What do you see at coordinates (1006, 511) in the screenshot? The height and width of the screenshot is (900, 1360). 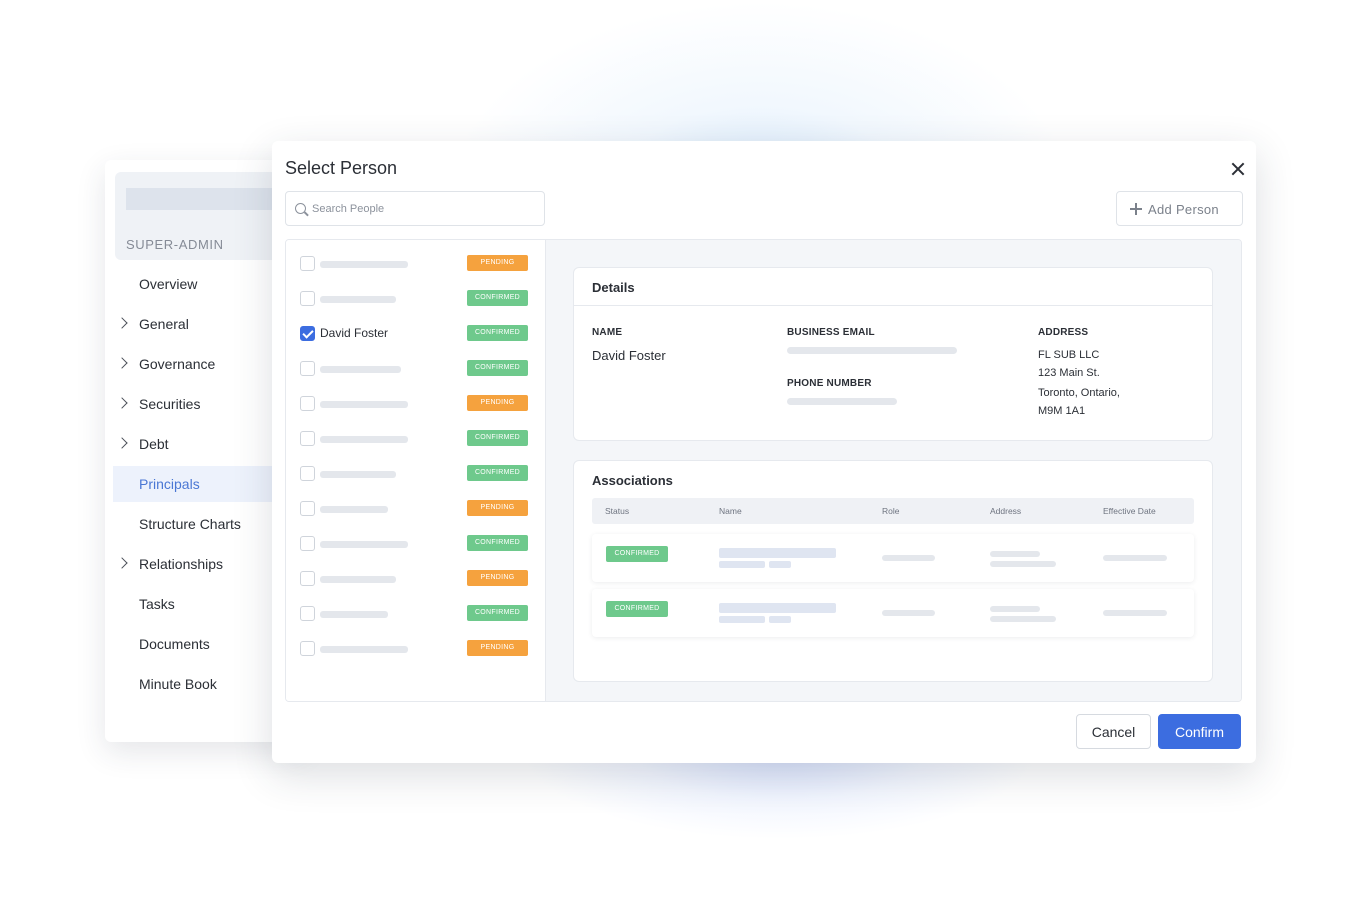 I see `column-address: Address` at bounding box center [1006, 511].